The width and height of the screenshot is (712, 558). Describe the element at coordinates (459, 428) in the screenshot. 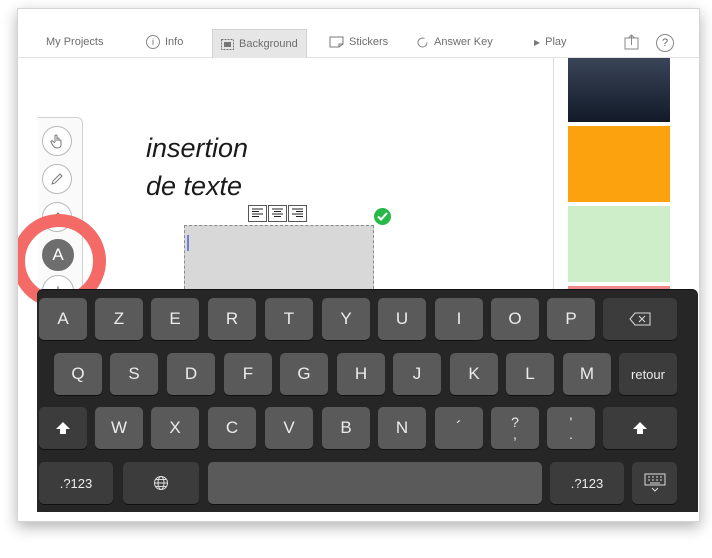

I see `key-accent: ´` at that location.